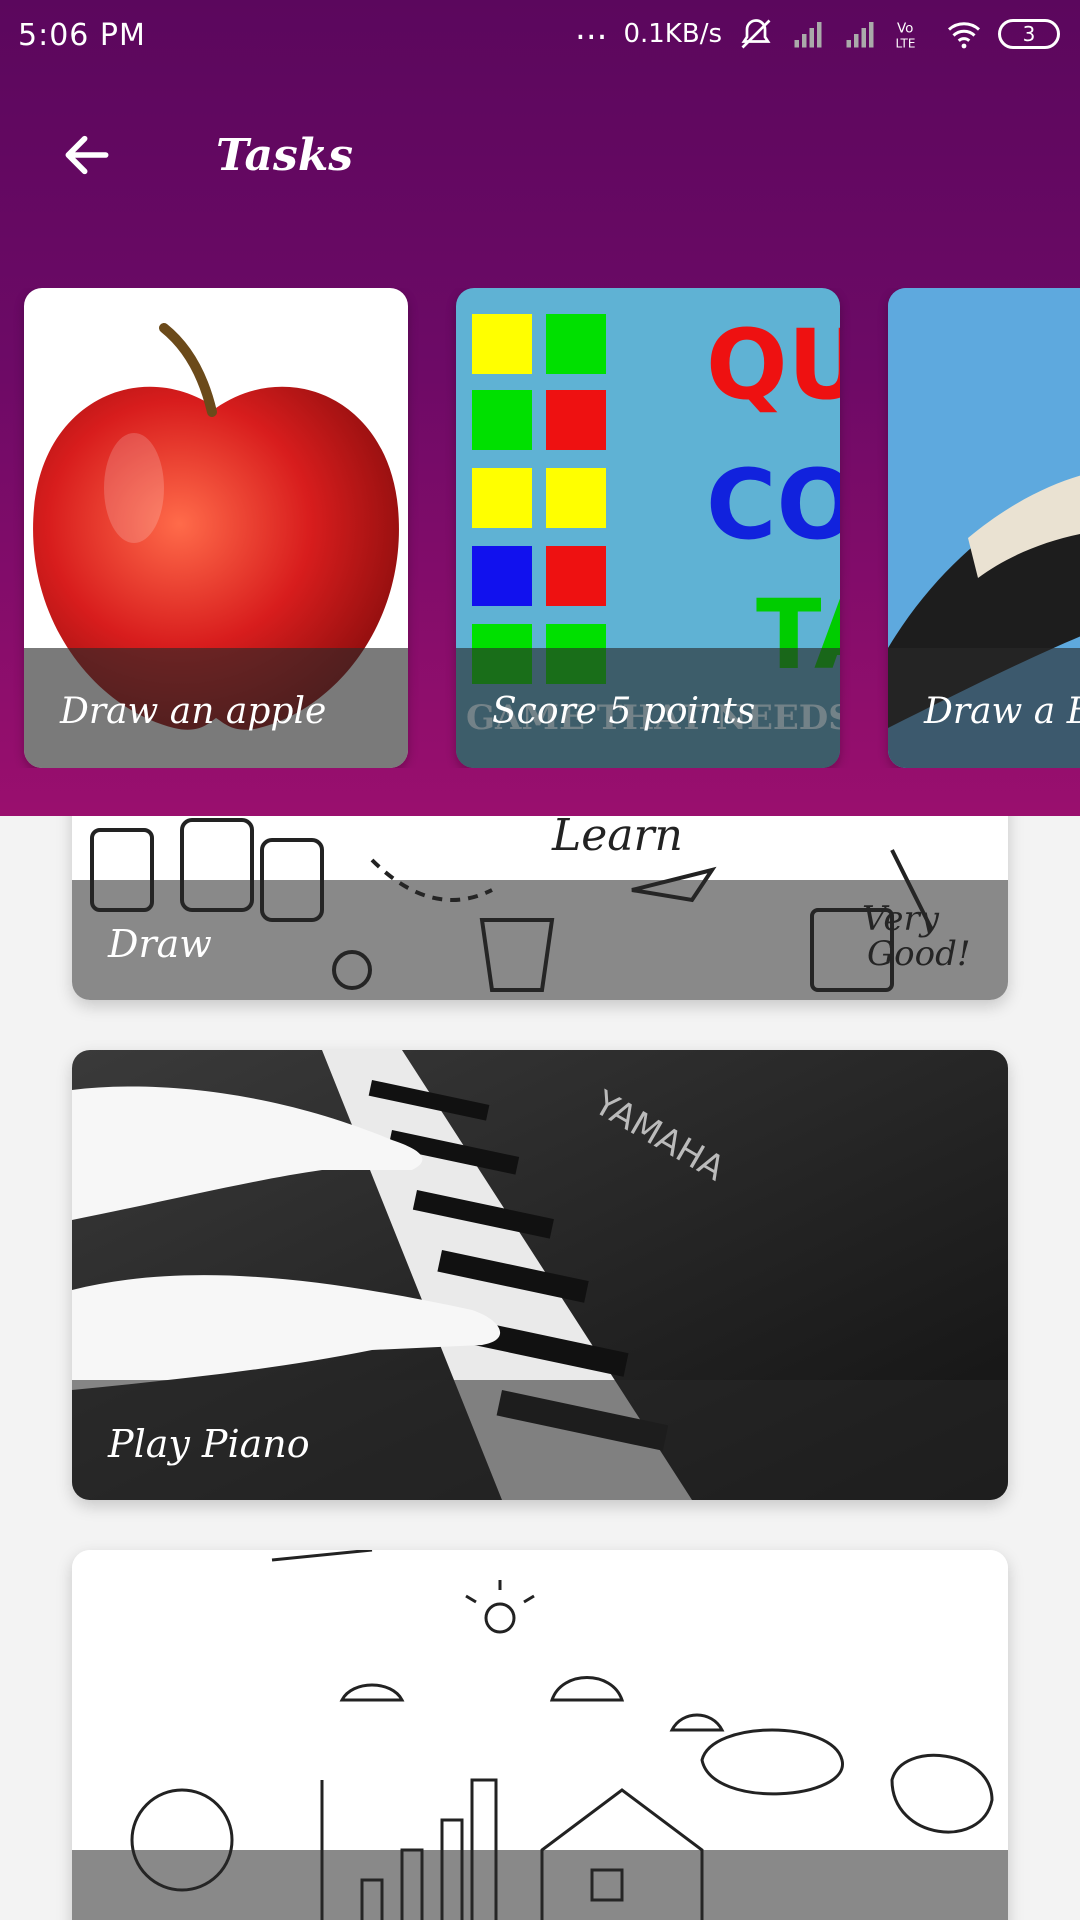 Image resolution: width=1080 pixels, height=1920 pixels. Describe the element at coordinates (540, 155) in the screenshot. I see `app-bar: Tasks` at that location.